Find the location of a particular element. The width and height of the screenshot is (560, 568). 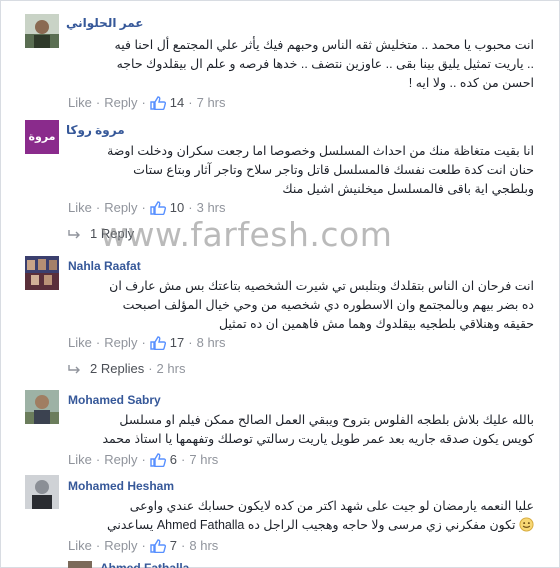

comment-actions: Like · Reply · 7 · 8 hrs is located at coordinates (143, 545).